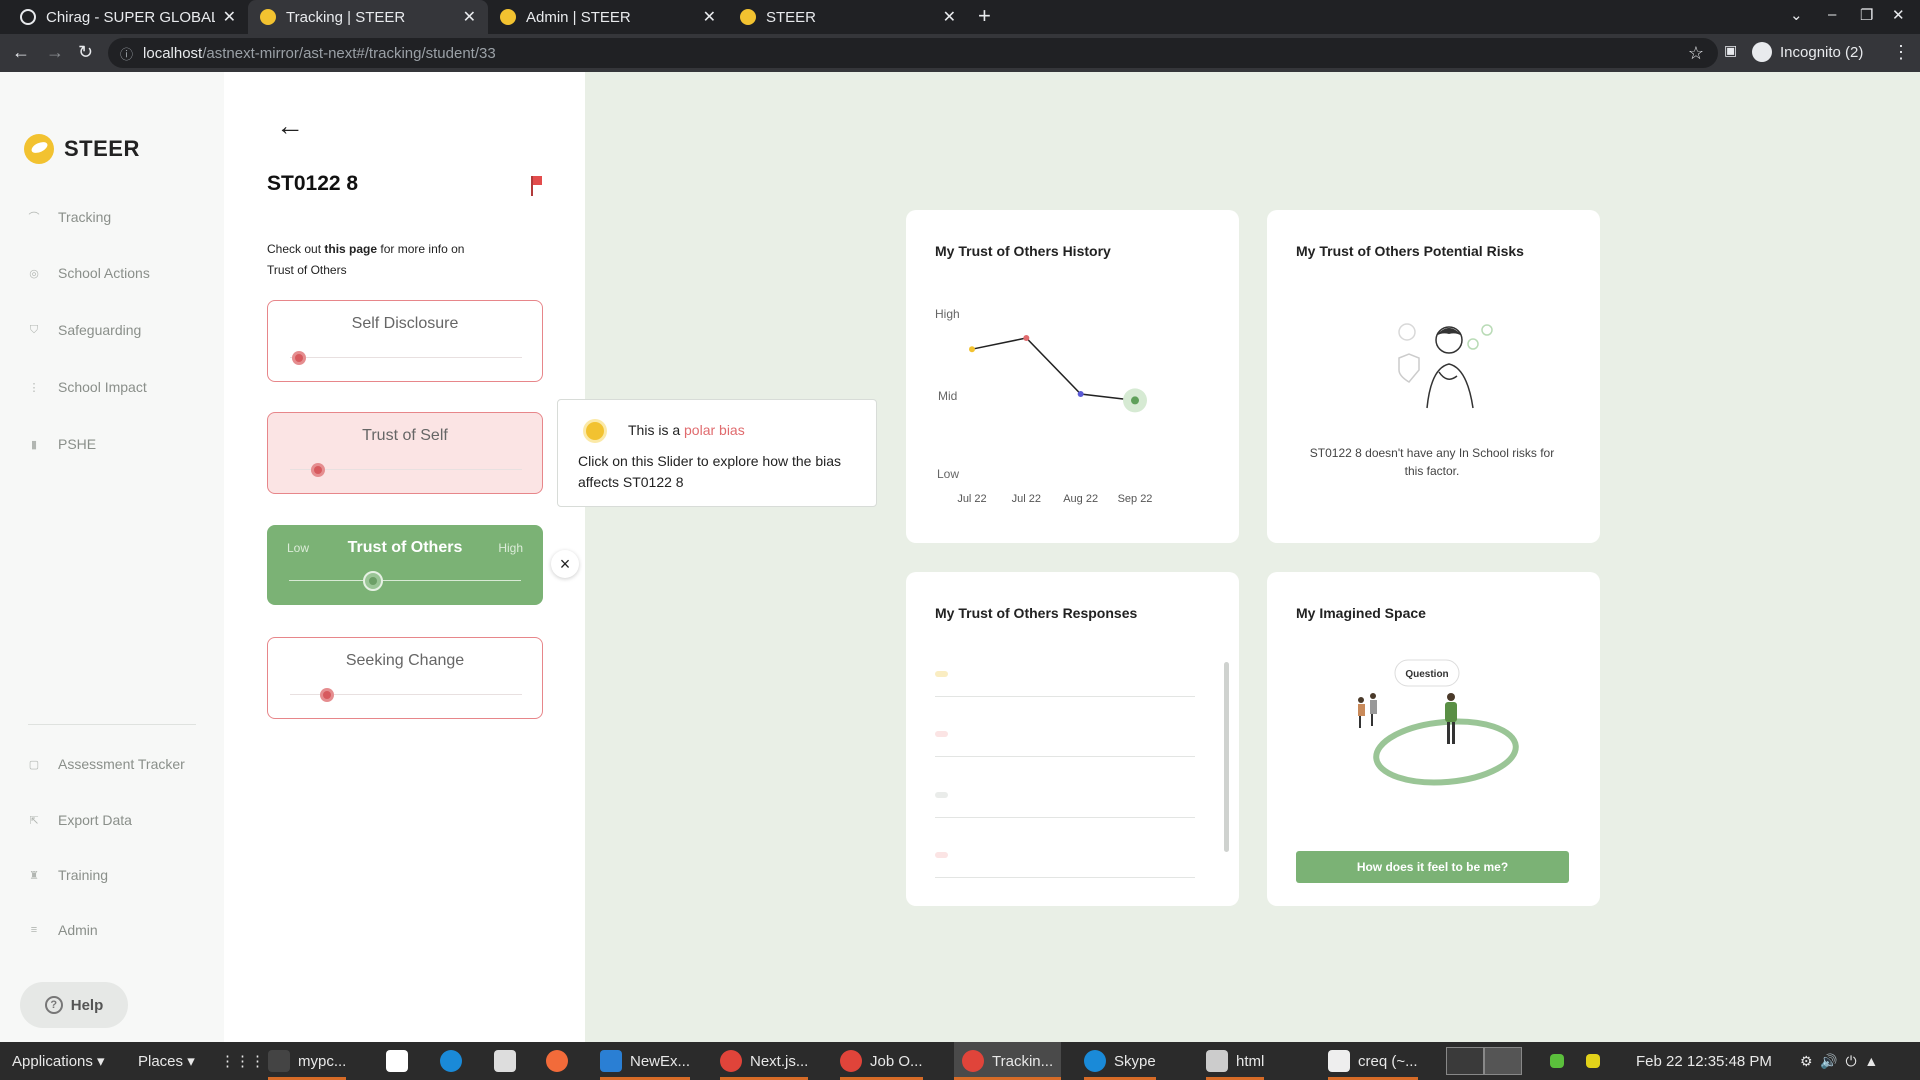 This screenshot has height=1080, width=1920. I want to click on logo: STEER, so click(82, 149).